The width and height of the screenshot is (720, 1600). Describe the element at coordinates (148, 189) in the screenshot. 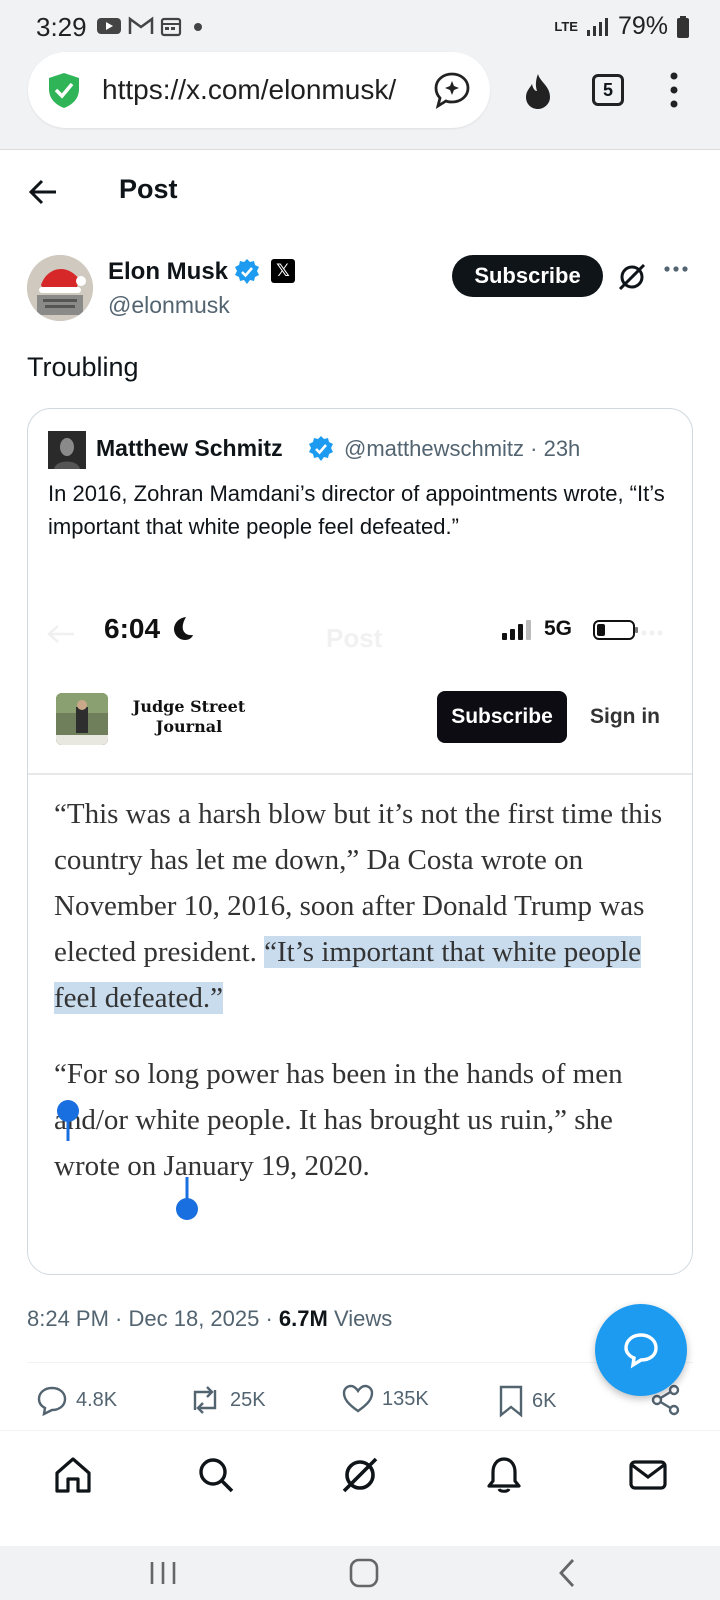

I see `page-title: Post` at that location.